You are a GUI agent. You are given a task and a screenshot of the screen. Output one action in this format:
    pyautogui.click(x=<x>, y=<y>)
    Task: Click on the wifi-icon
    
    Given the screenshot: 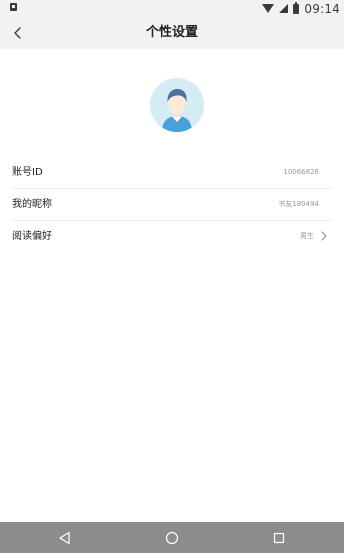 What is the action you would take?
    pyautogui.click(x=268, y=8)
    